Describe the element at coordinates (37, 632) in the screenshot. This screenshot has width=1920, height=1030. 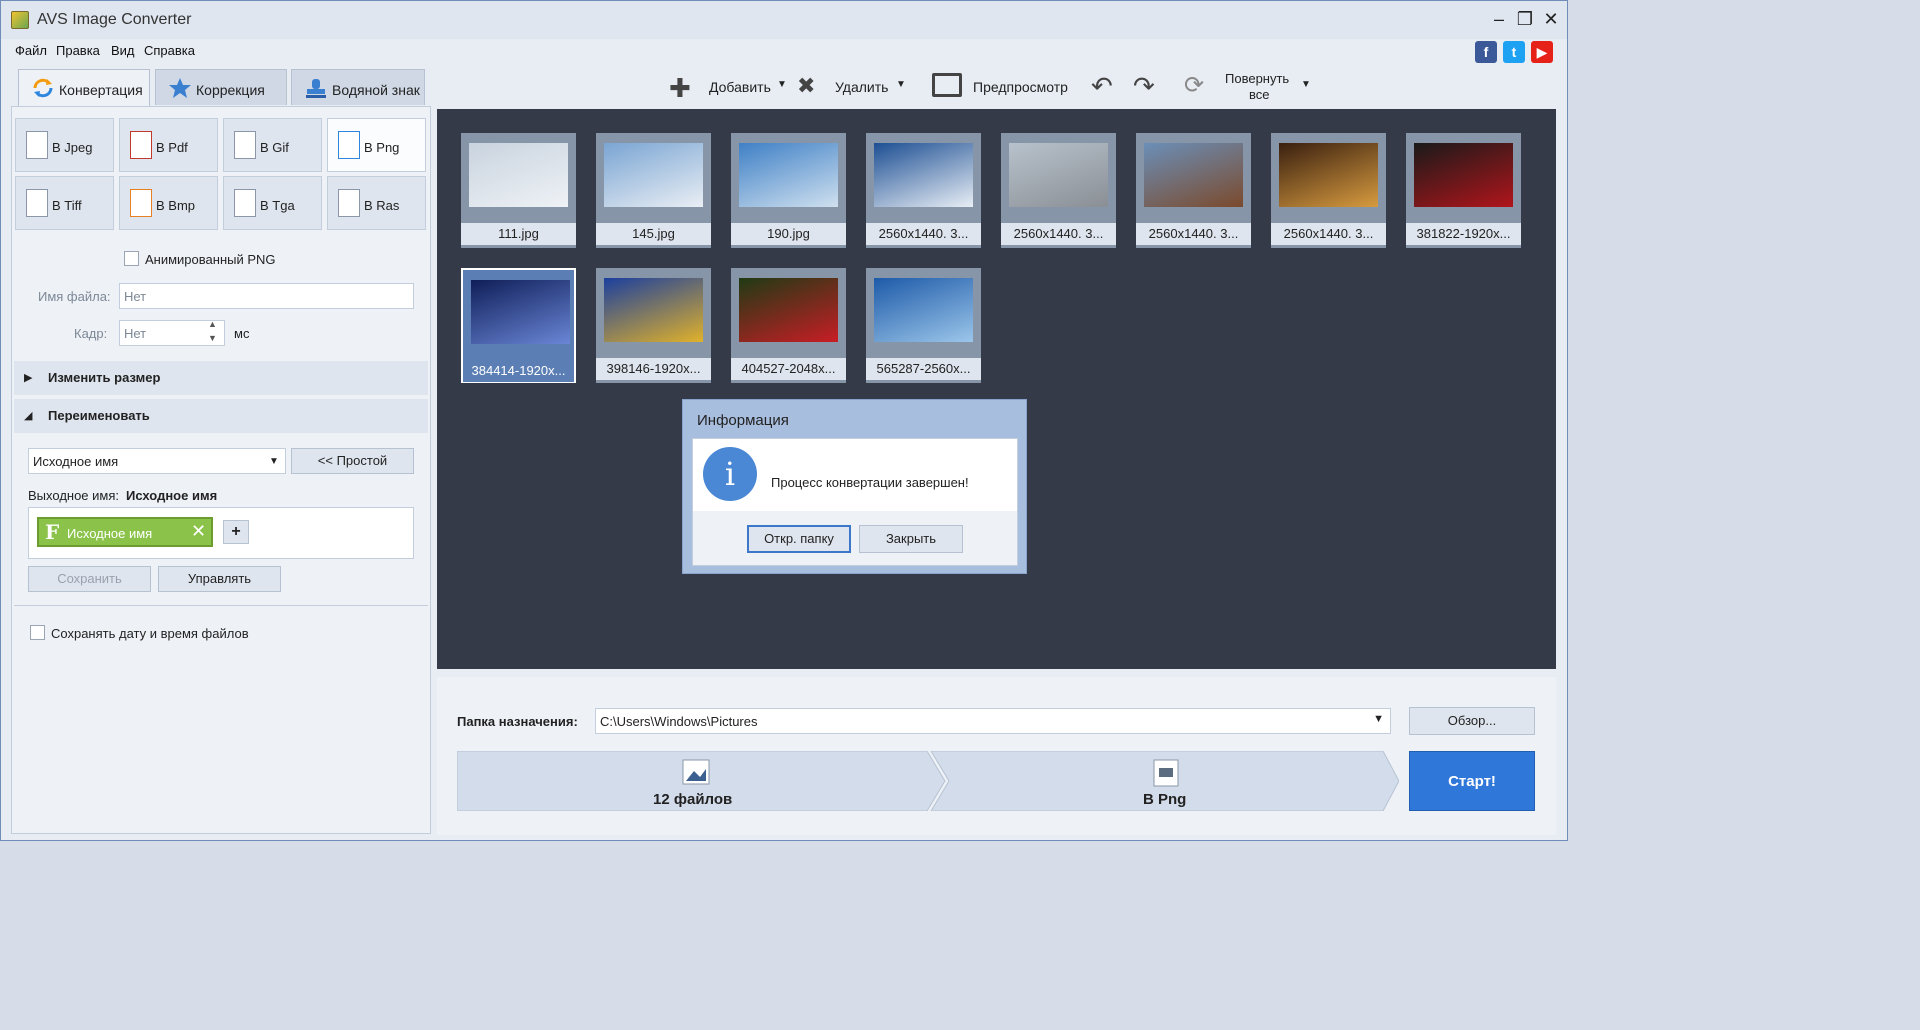
I see `keep-date-checkbox` at that location.